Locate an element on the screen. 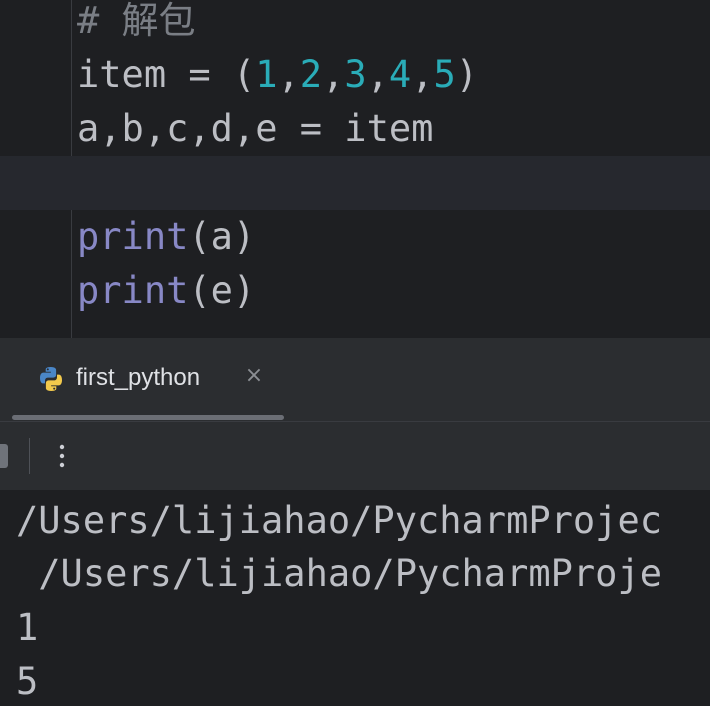  run-tab-first-python: first_python × is located at coordinates (148, 379).